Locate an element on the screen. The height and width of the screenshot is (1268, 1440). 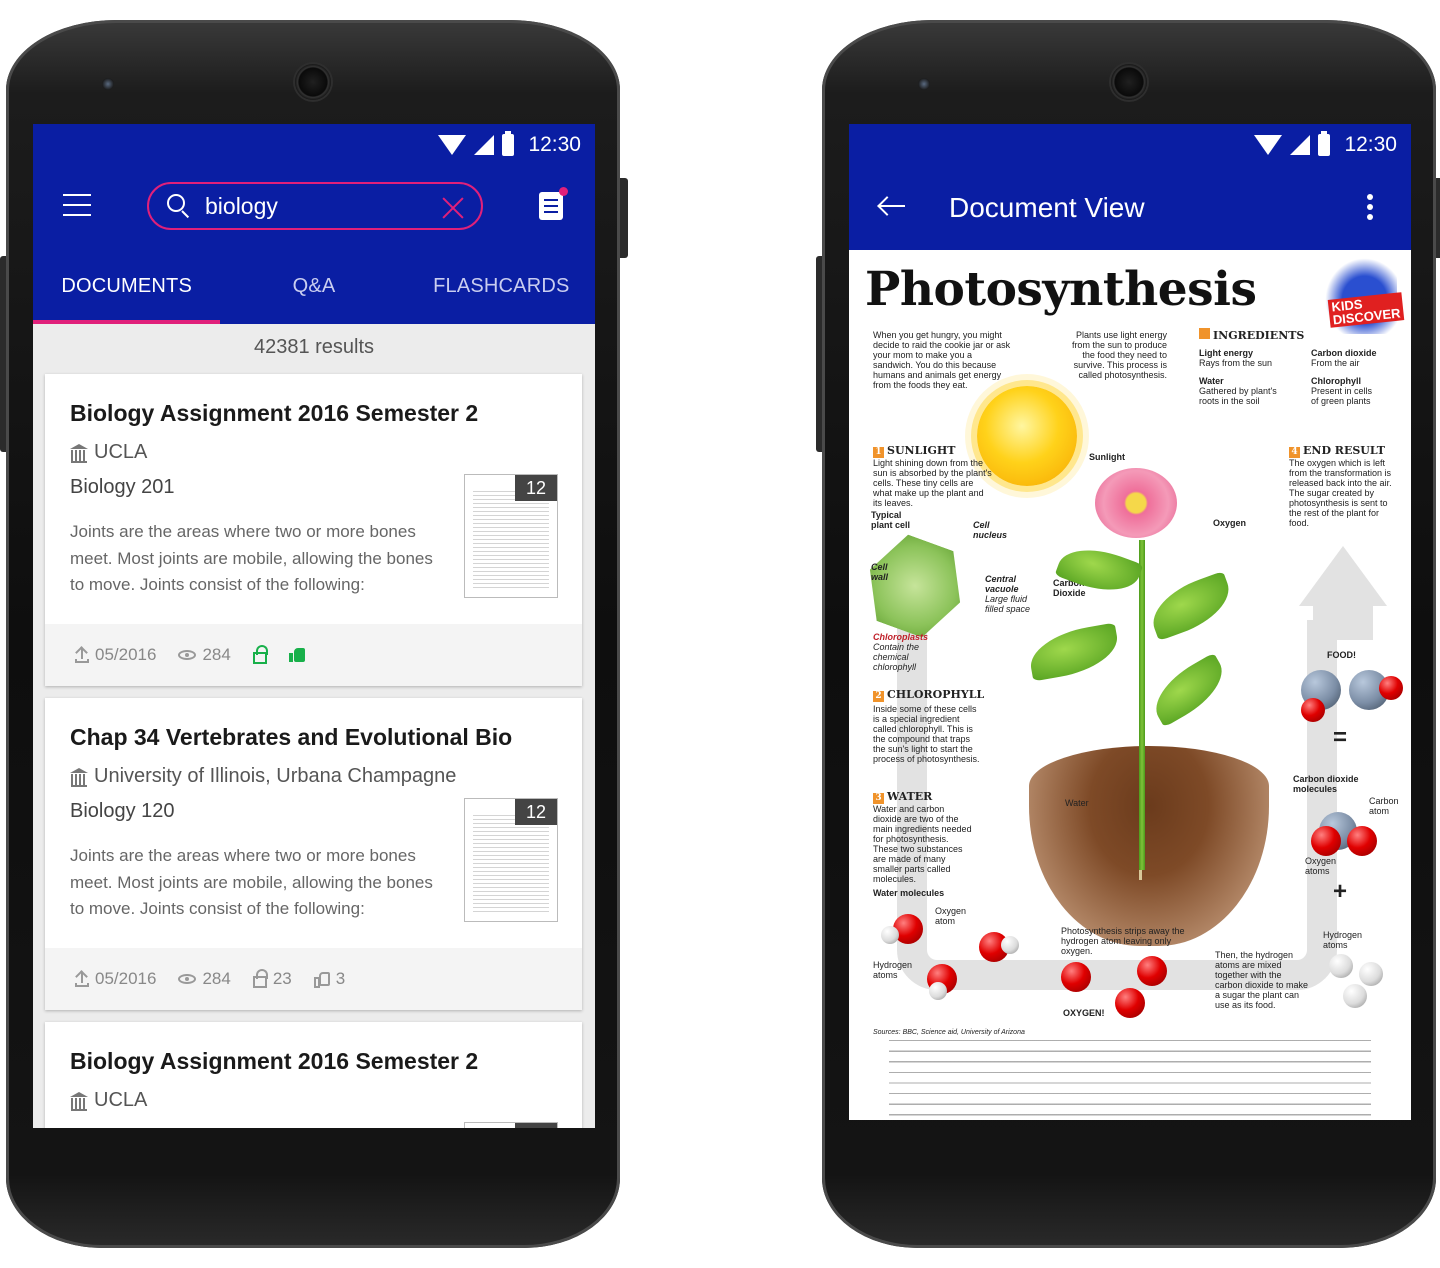
plant-stem-illustration is located at coordinates (1142, 705).